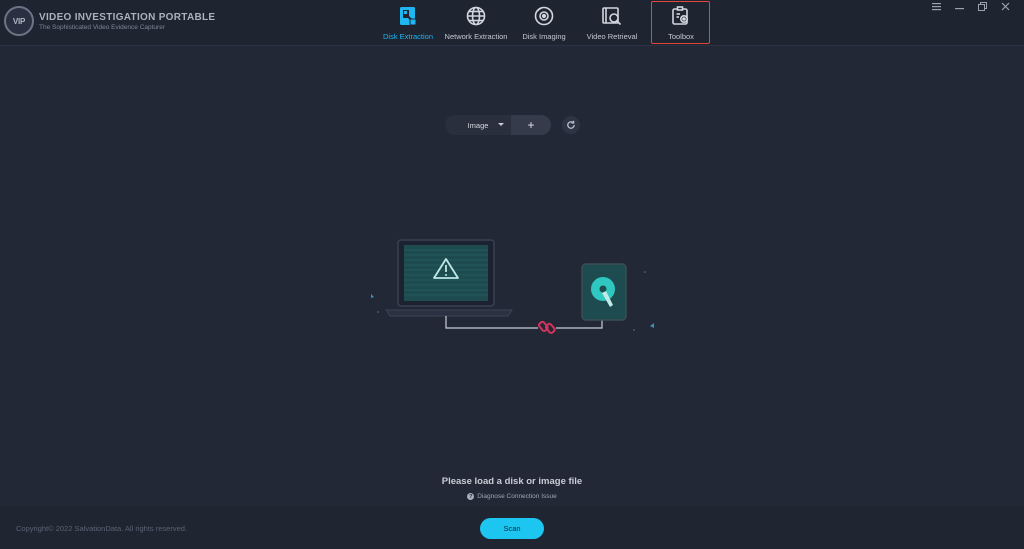 The image size is (1024, 549). What do you see at coordinates (531, 125) in the screenshot?
I see `add-source-button: +` at bounding box center [531, 125].